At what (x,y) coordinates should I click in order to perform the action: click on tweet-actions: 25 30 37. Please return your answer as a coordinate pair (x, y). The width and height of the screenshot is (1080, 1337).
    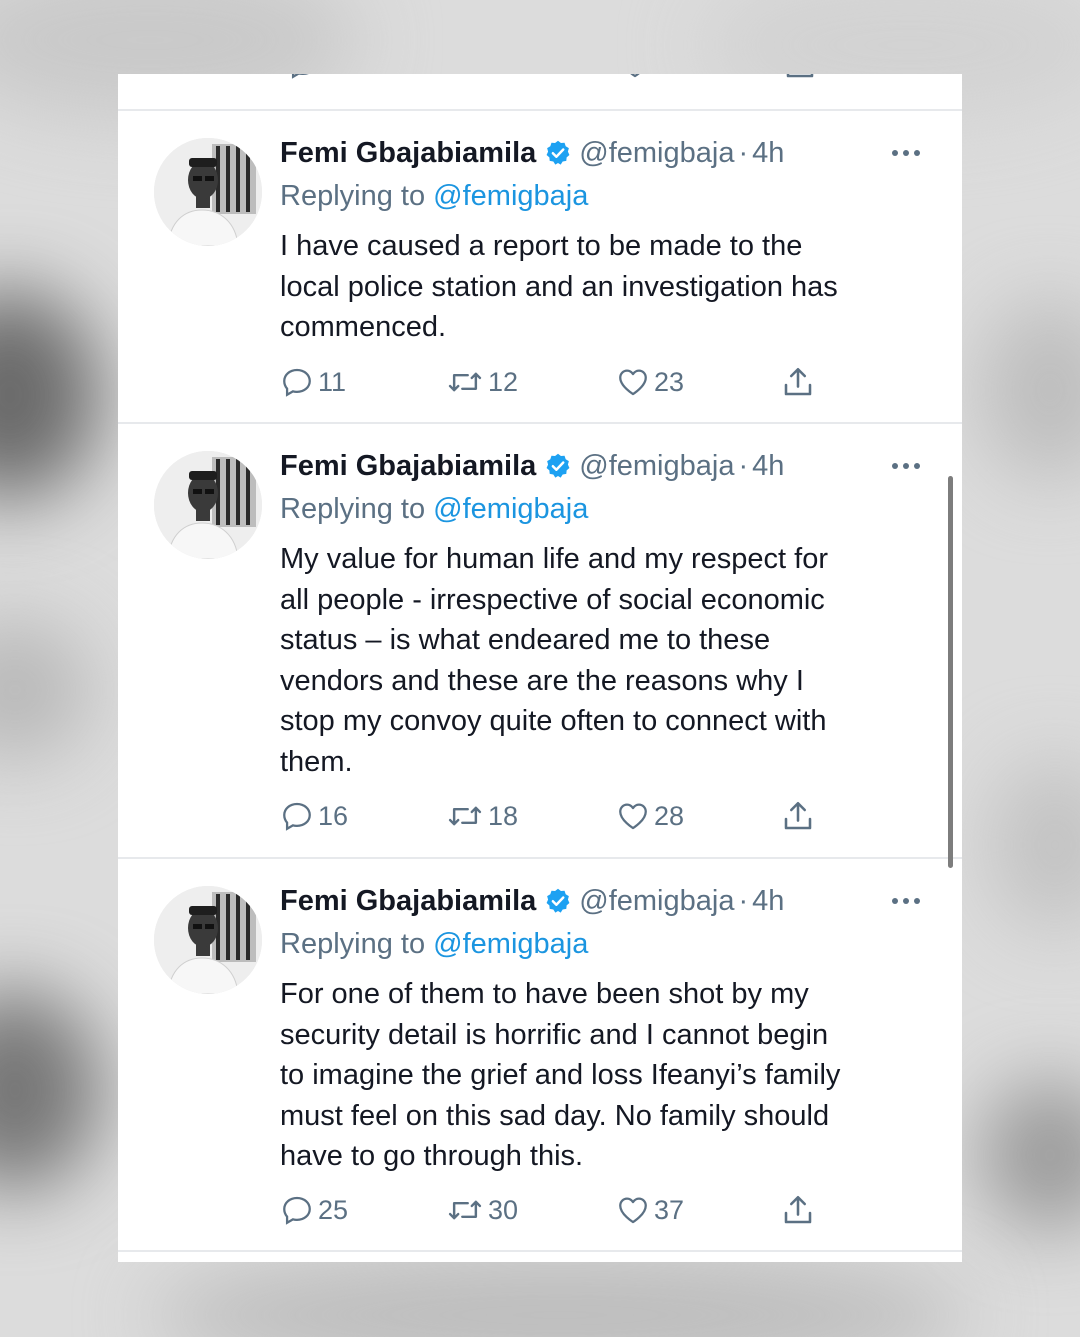
    Looking at the image, I should click on (560, 1210).